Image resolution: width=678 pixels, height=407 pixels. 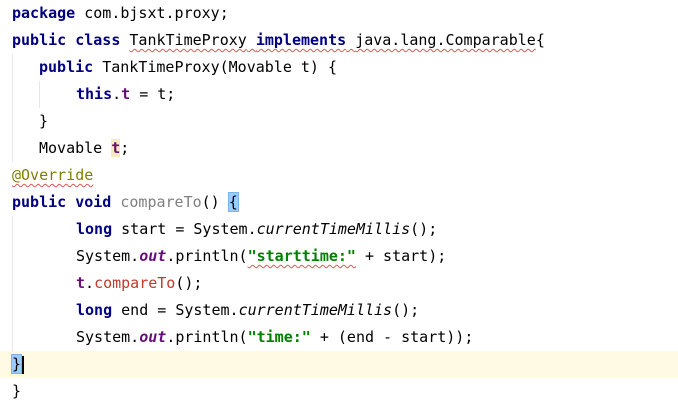 What do you see at coordinates (339, 94) in the screenshot?
I see `code-line: this.t = t;` at bounding box center [339, 94].